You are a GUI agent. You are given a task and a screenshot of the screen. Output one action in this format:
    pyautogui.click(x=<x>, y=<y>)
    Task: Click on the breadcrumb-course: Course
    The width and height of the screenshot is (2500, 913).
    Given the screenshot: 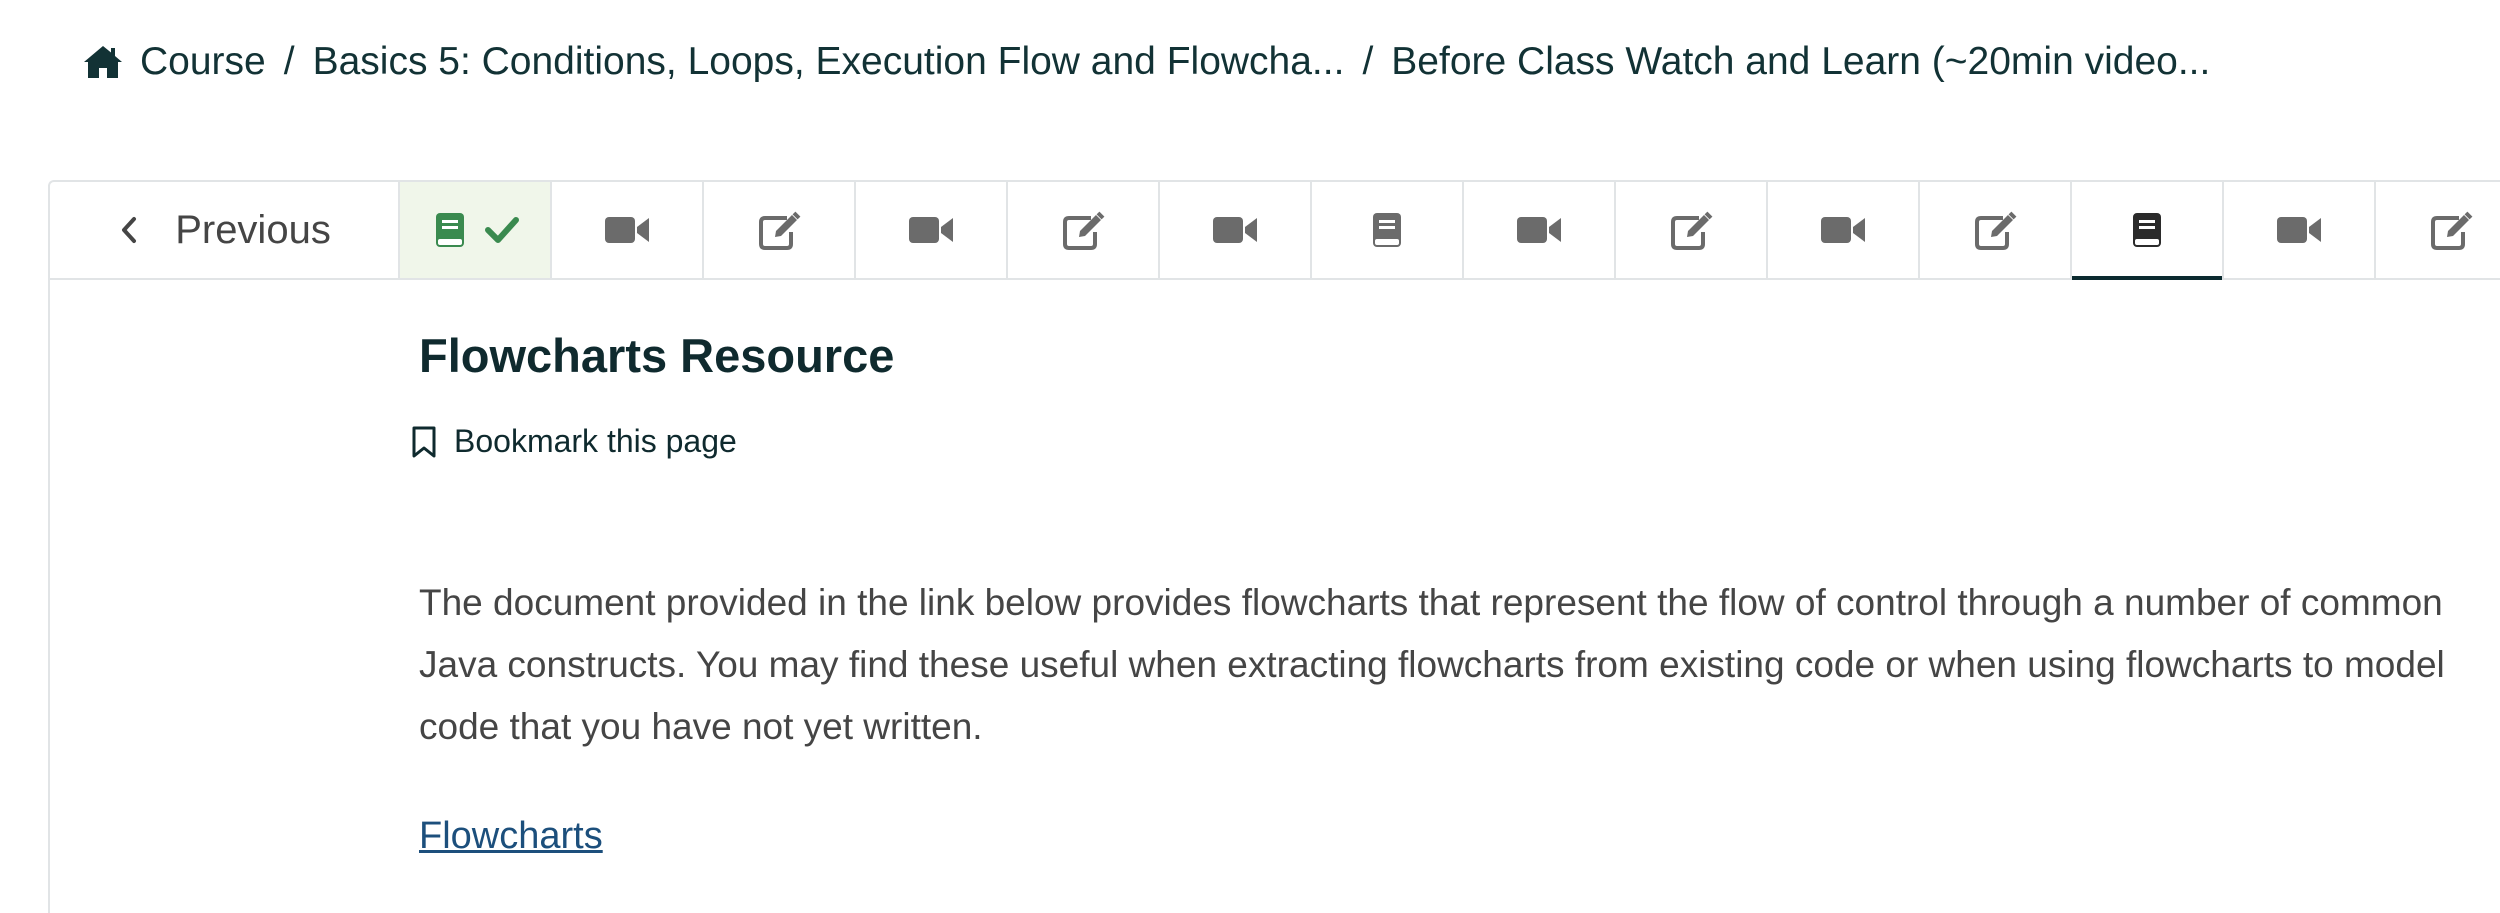 What is the action you would take?
    pyautogui.click(x=203, y=62)
    